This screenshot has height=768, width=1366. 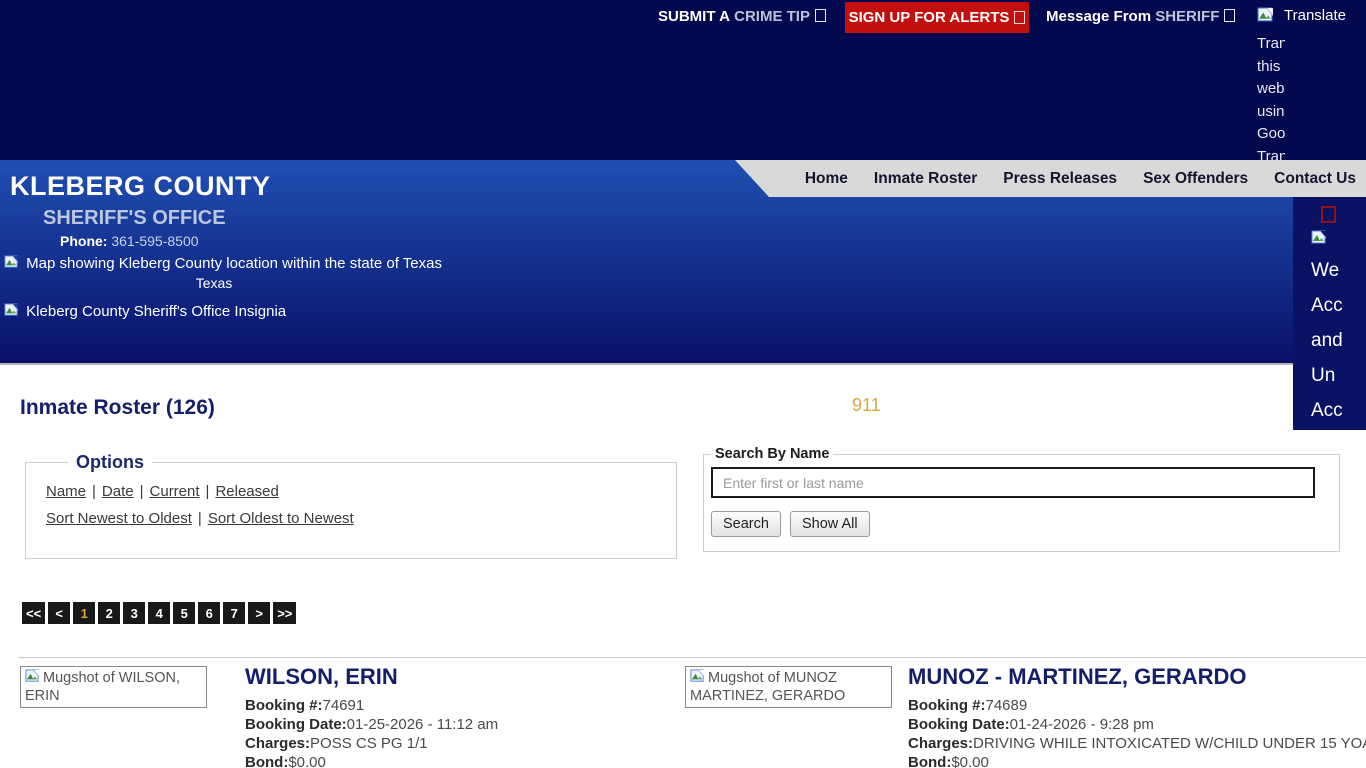 I want to click on submit-crime-tip-link: SUBMIT A CRIME TIP, so click(x=742, y=16).